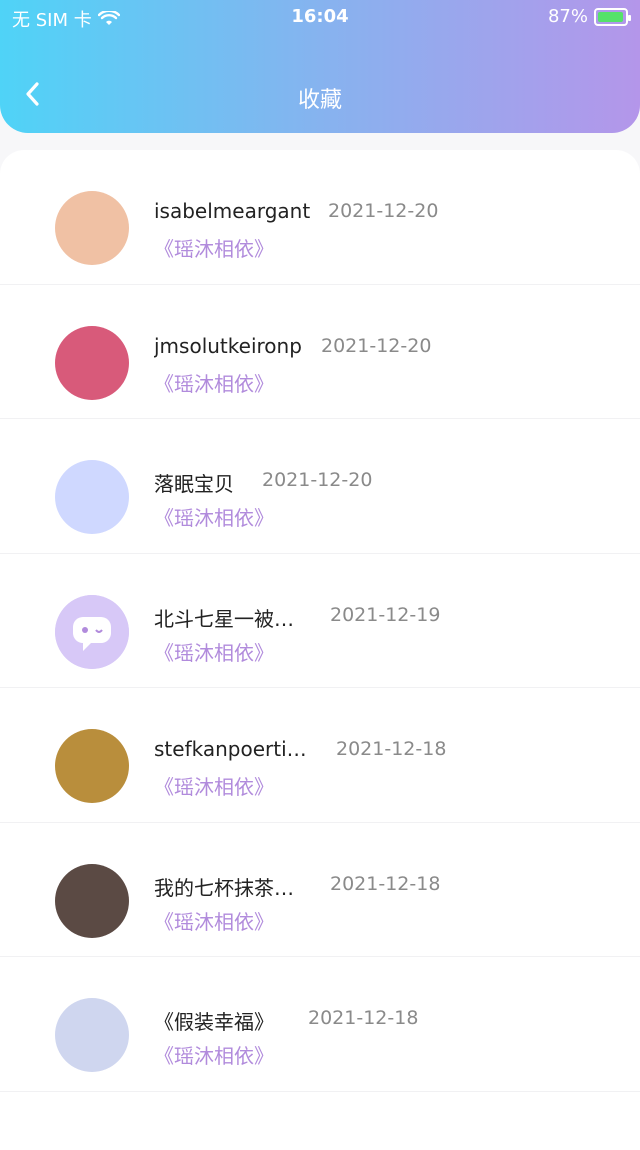 The image size is (640, 1150). What do you see at coordinates (234, 749) in the screenshot?
I see `user-name: stefkanpoerticci` at bounding box center [234, 749].